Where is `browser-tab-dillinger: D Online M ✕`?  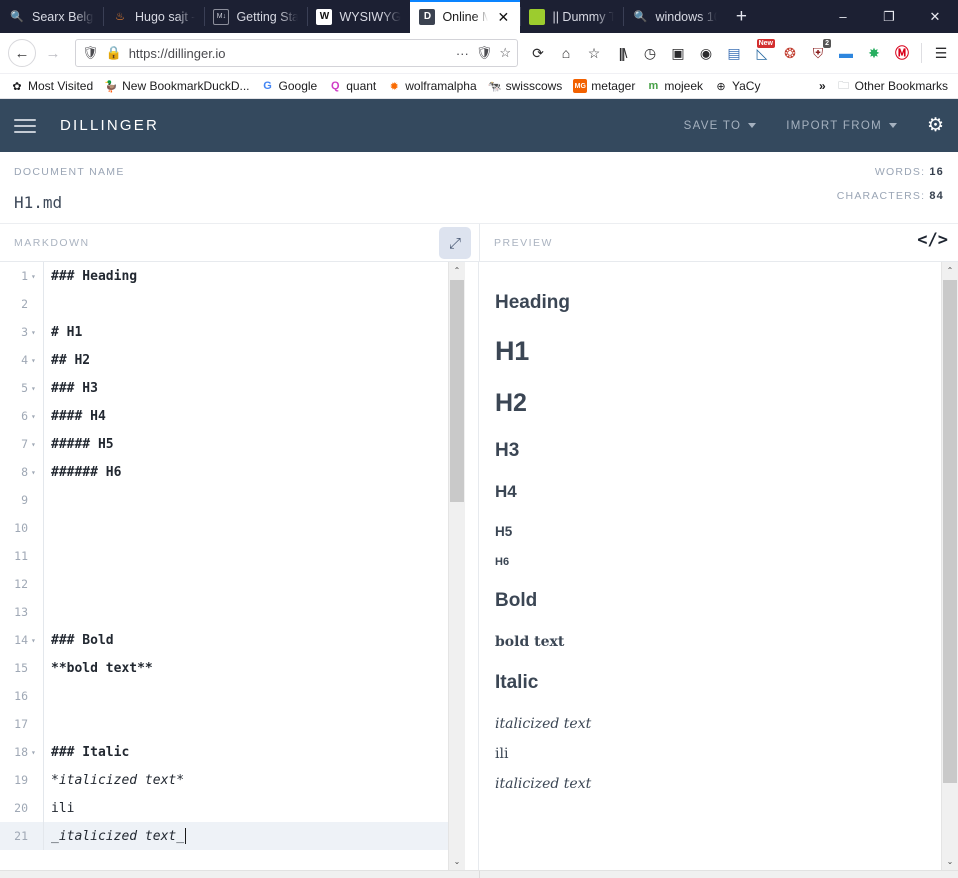
browser-tab-dillinger: D Online M ✕ is located at coordinates (465, 16).